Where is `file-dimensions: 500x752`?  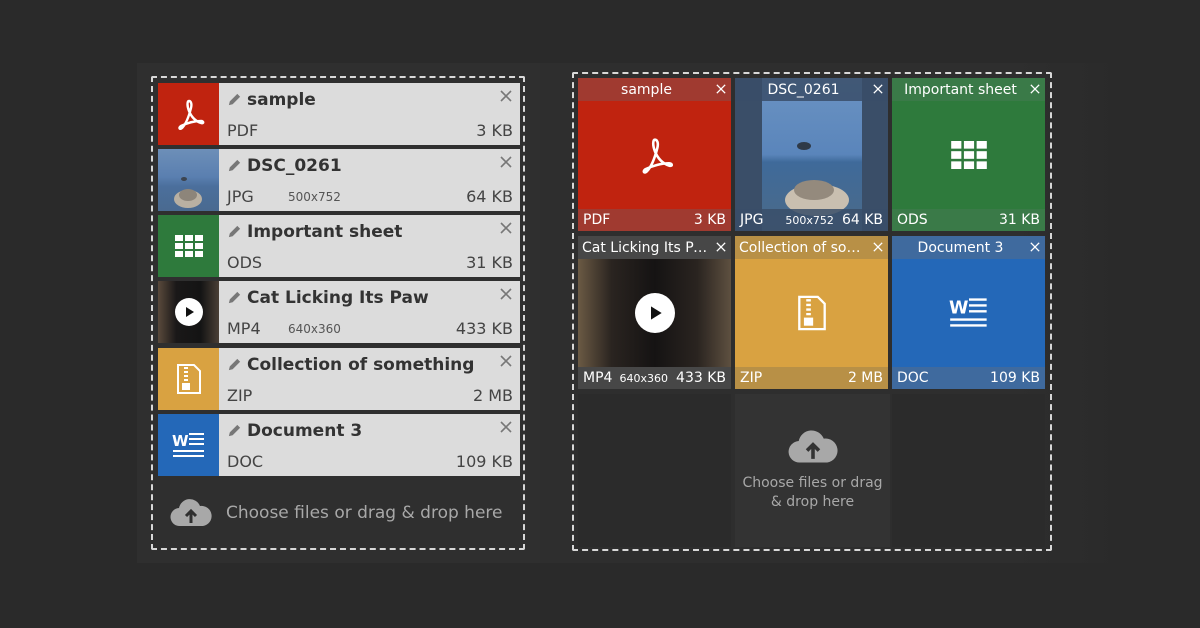 file-dimensions: 500x752 is located at coordinates (314, 197).